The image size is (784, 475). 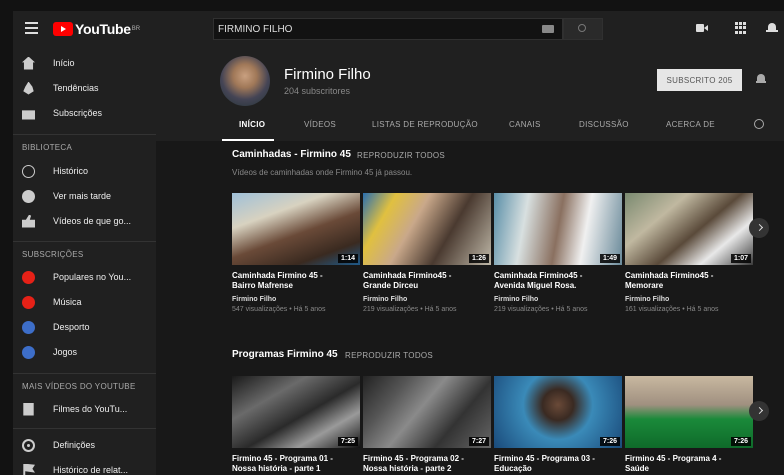 I want to click on subscribed-label: SUBSCRITO, so click(x=691, y=80).